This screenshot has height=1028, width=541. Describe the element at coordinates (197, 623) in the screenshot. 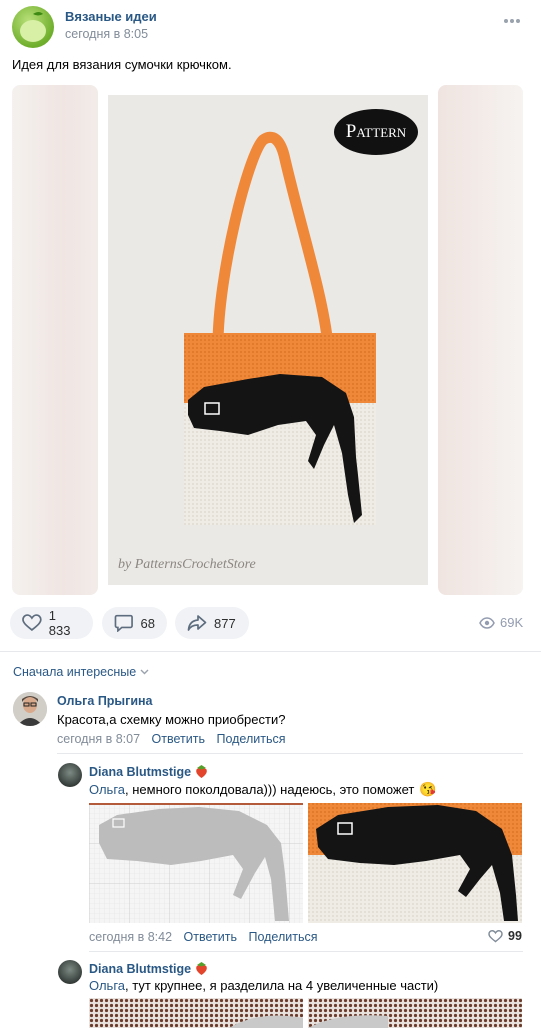

I see `share-icon` at that location.